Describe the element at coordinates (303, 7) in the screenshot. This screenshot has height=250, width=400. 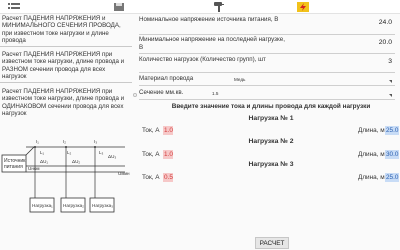
I see `electric-warning-icon` at that location.